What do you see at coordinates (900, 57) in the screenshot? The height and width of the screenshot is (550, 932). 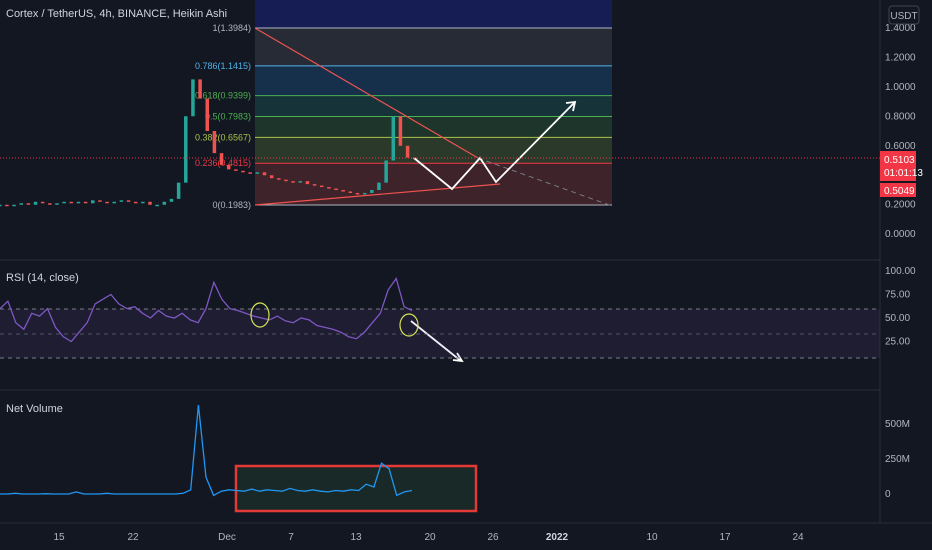 I see `price-tick-label: 1.2000` at bounding box center [900, 57].